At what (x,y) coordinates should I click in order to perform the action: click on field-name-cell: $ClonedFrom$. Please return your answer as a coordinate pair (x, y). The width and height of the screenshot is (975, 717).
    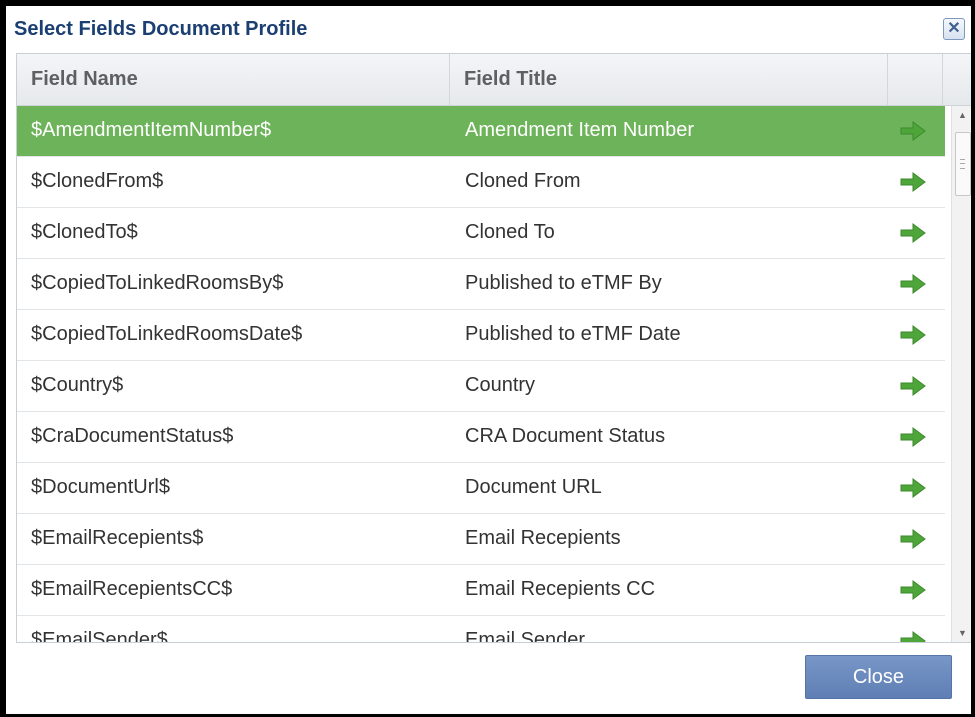
    Looking at the image, I should click on (97, 181).